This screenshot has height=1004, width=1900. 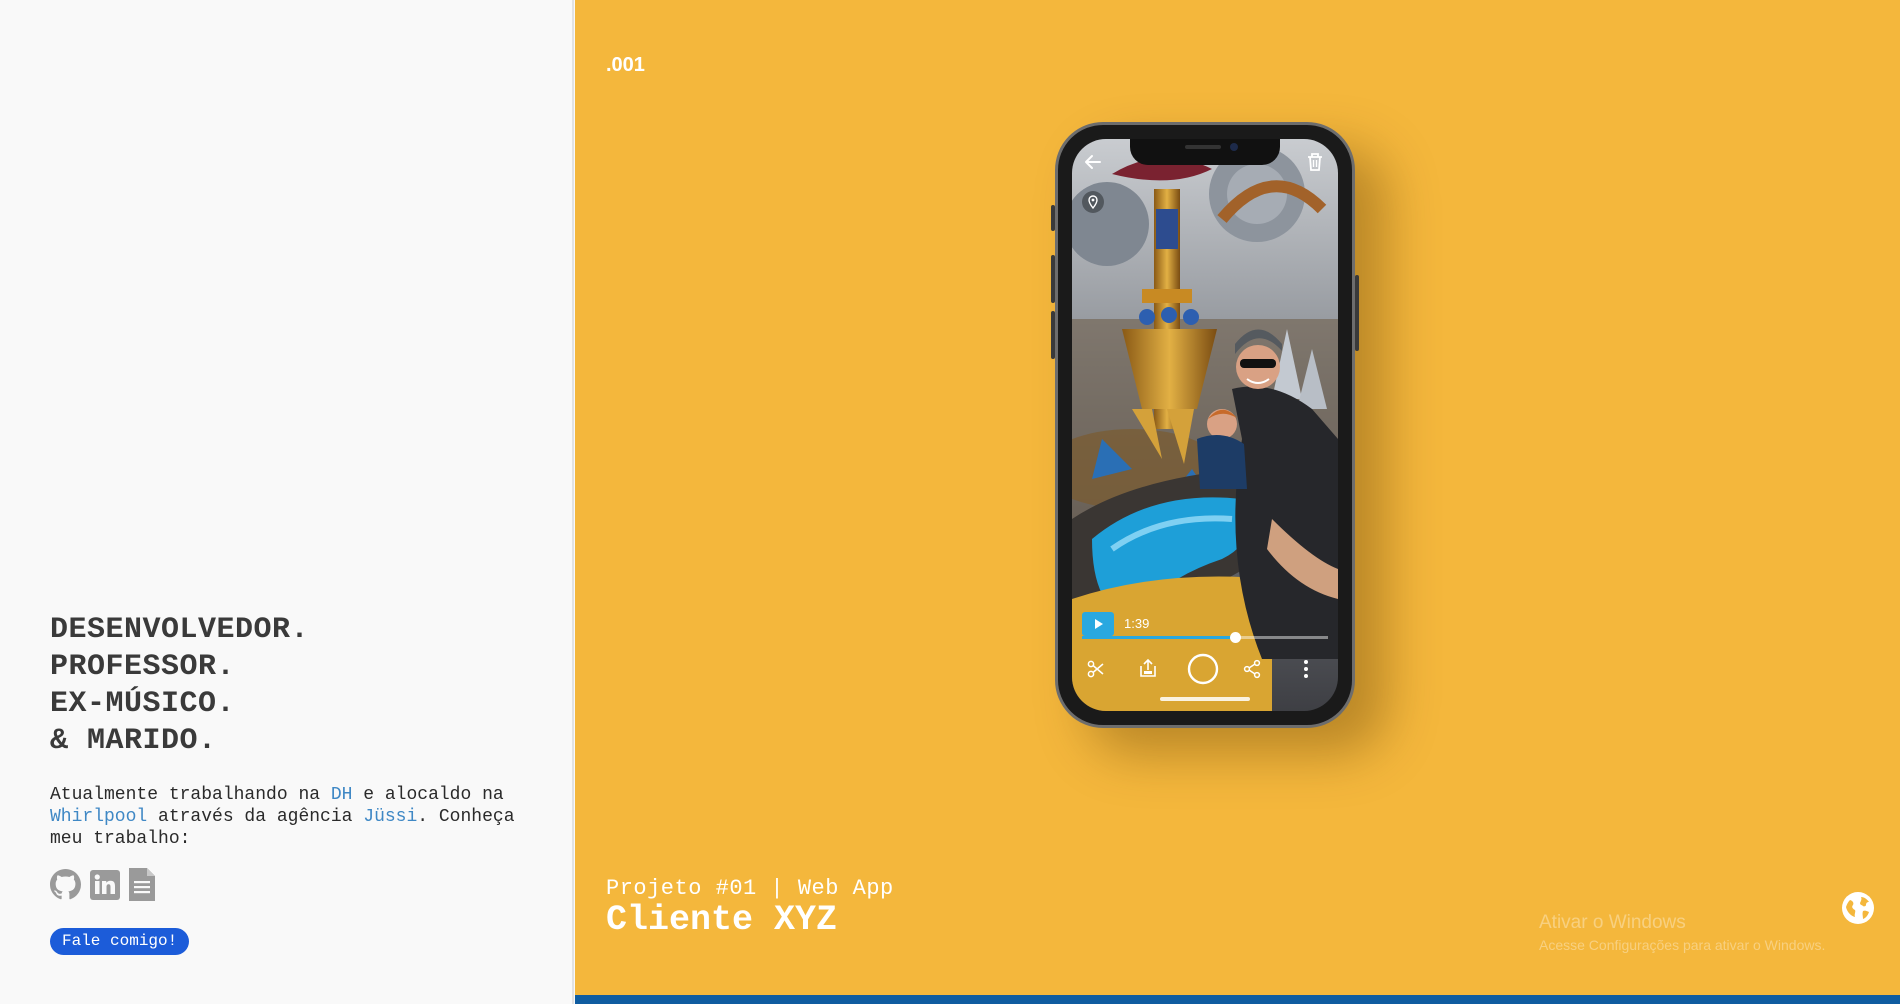 I want to click on headline-line: DESENVOLVEDOR., so click(x=180, y=630).